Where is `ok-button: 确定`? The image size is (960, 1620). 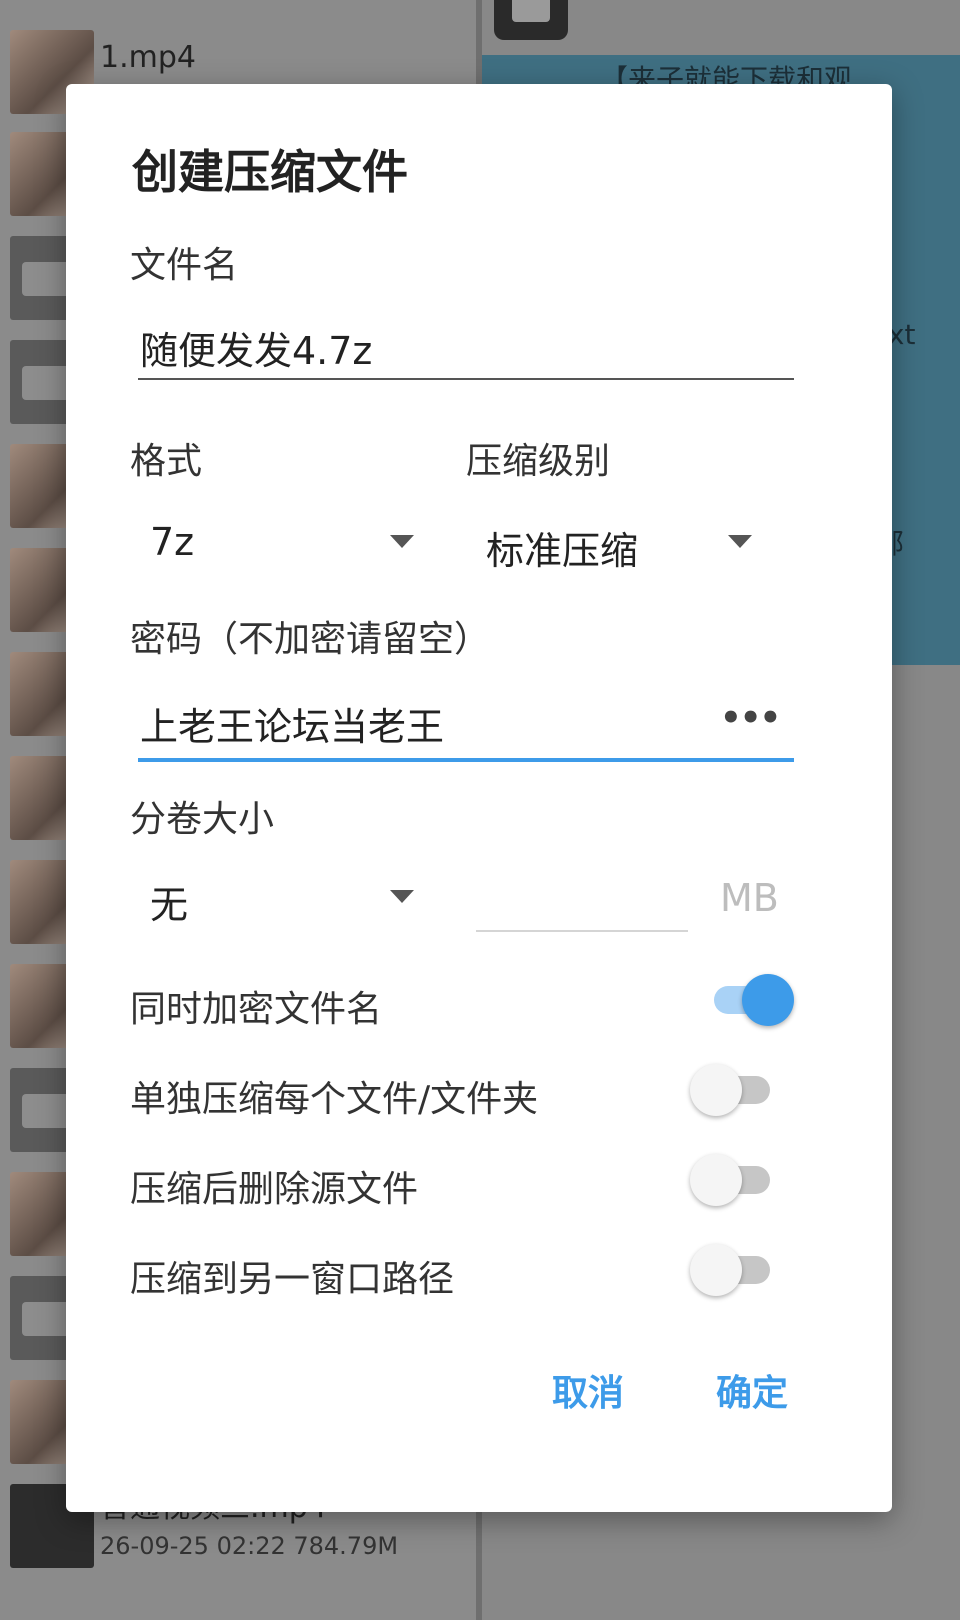 ok-button: 确定 is located at coordinates (752, 1390).